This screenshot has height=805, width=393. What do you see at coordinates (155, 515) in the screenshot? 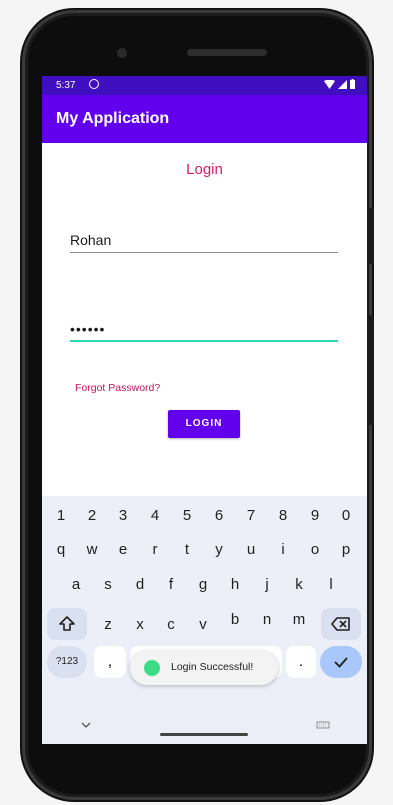
I see `key-4: 4` at bounding box center [155, 515].